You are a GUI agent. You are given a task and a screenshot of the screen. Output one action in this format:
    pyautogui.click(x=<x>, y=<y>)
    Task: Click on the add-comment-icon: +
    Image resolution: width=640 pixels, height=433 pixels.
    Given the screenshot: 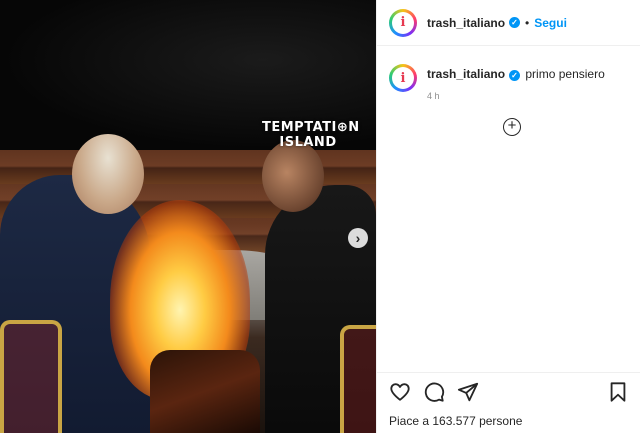 What is the action you would take?
    pyautogui.click(x=512, y=127)
    